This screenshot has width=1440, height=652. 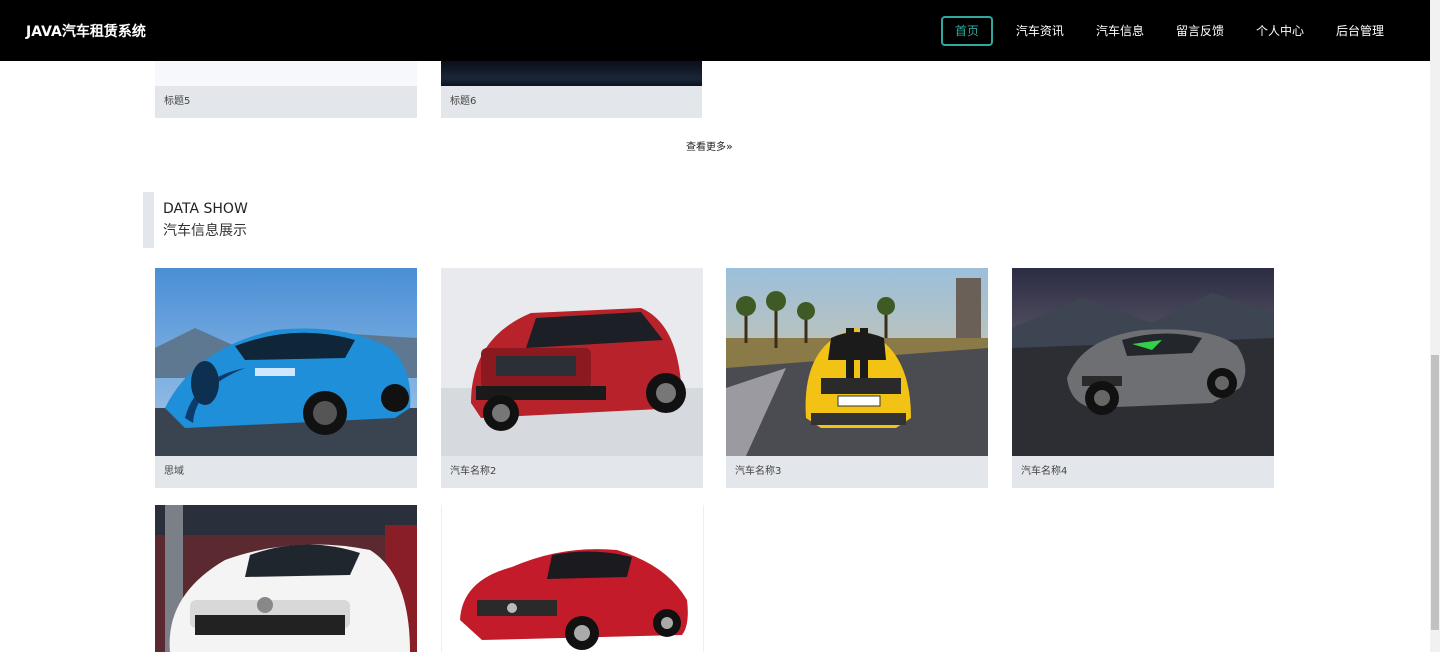 I want to click on car-card: 思域, so click(x=286, y=378).